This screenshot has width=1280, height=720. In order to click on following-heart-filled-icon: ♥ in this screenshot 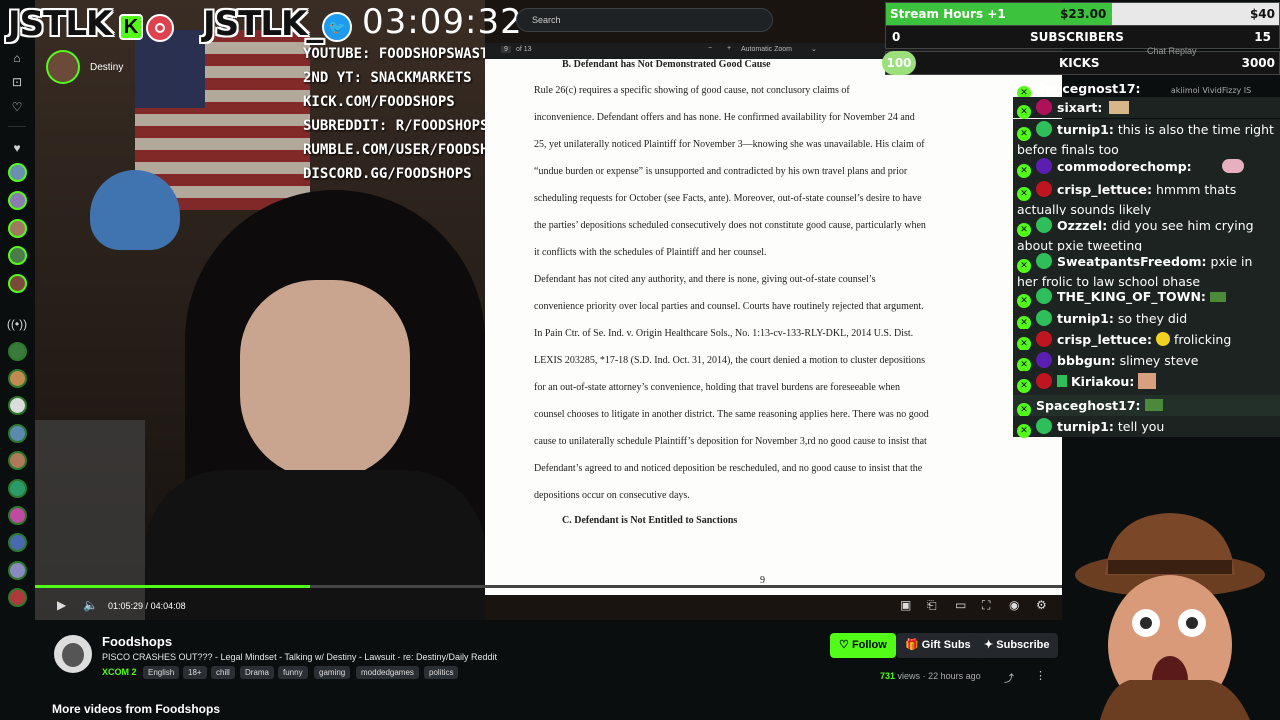, I will do `click(17, 148)`.